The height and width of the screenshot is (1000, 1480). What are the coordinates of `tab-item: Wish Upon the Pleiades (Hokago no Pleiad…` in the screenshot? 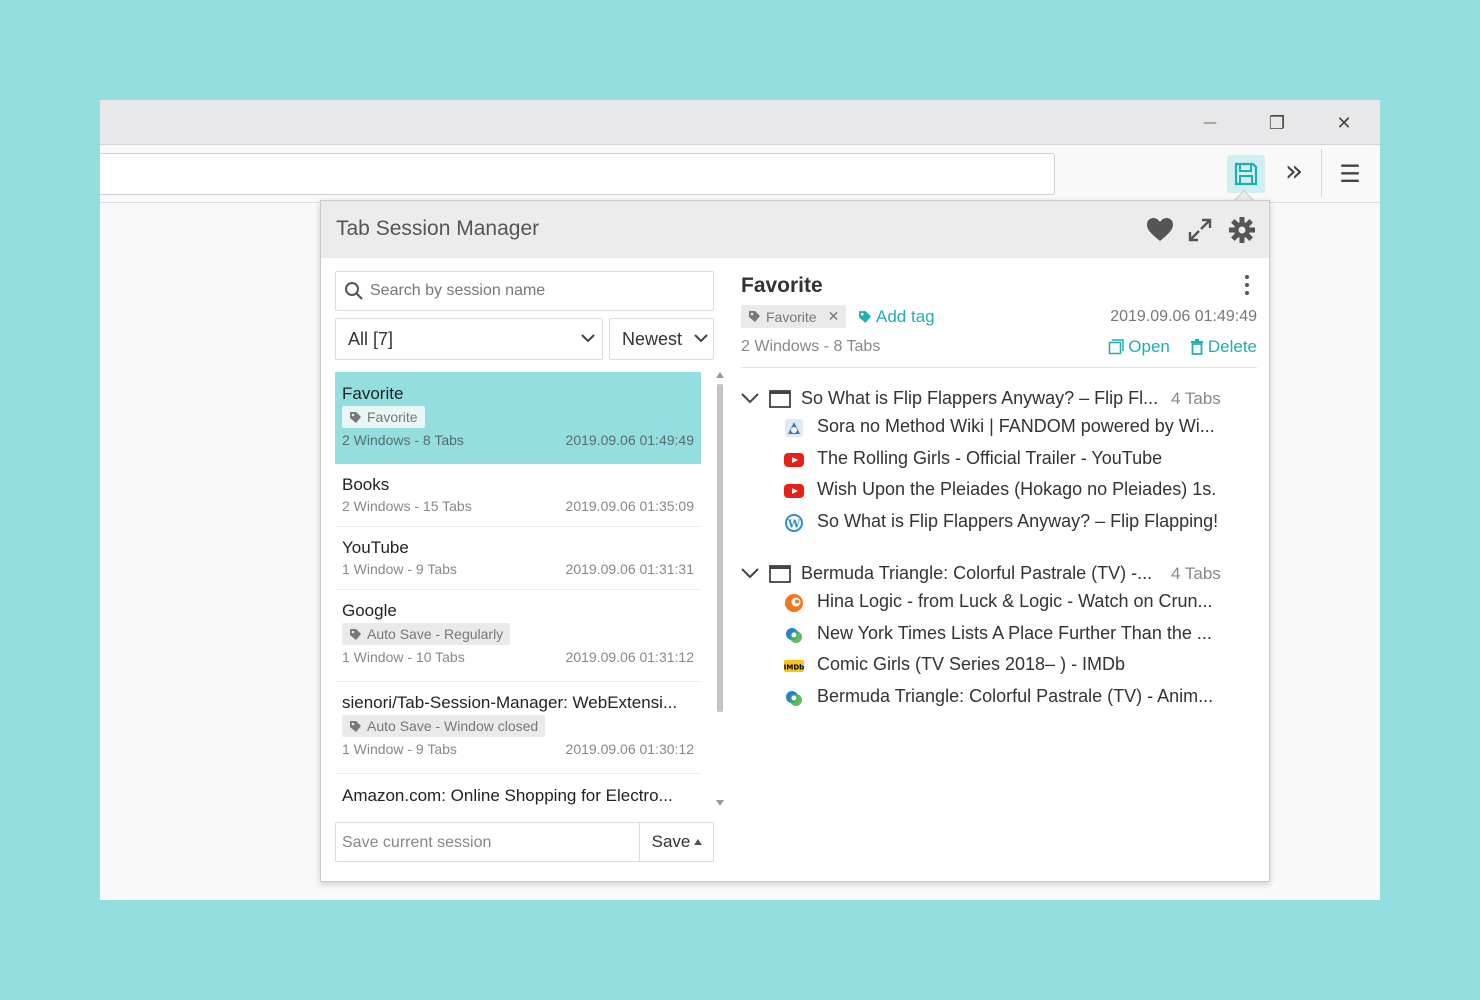 It's located at (999, 492).